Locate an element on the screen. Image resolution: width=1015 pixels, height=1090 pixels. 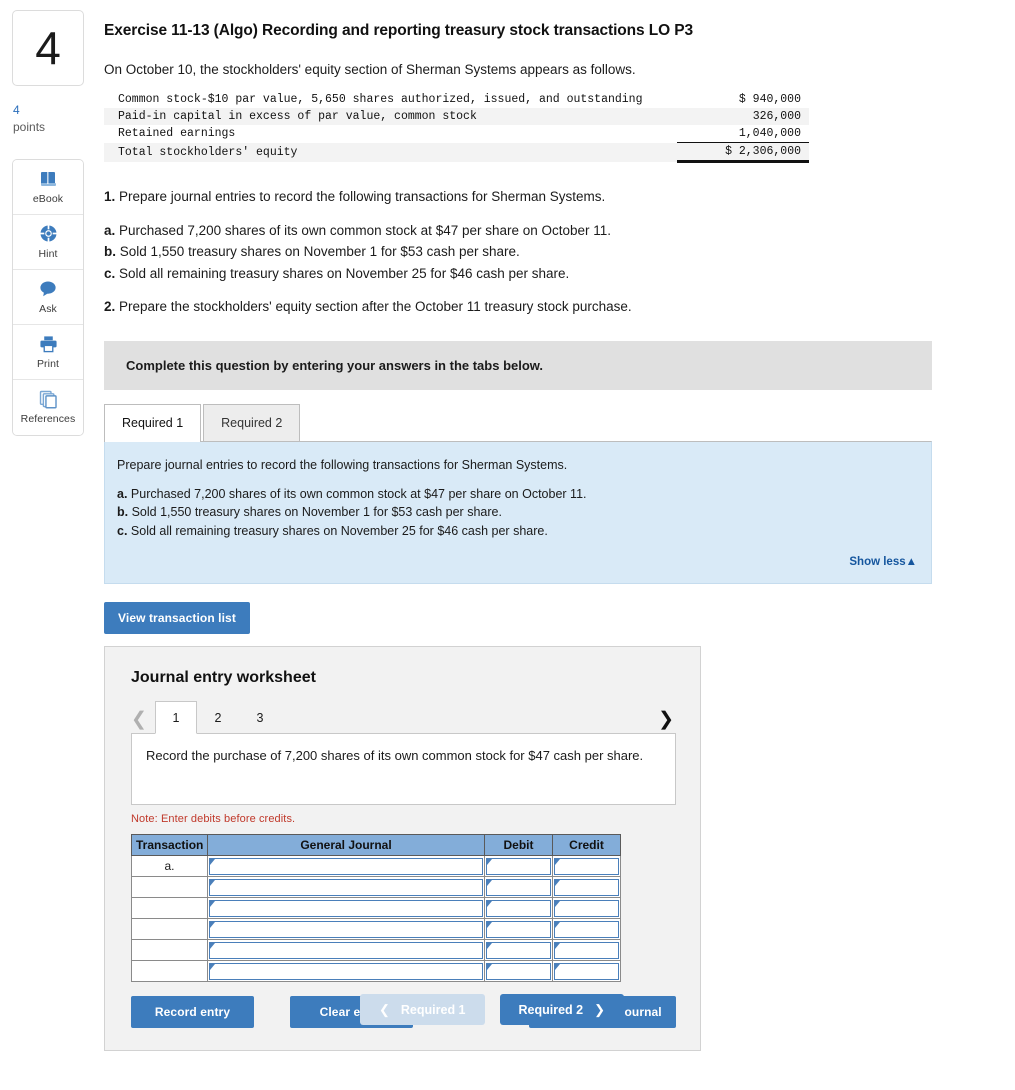
points-label: points is located at coordinates (29, 127).